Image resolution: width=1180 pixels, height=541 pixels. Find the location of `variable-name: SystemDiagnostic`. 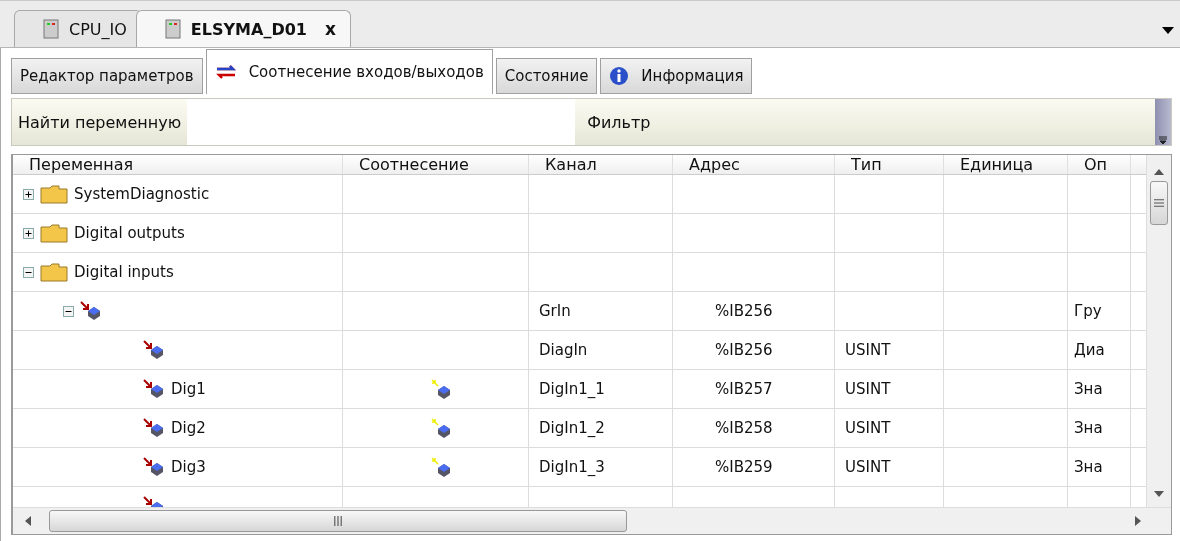

variable-name: SystemDiagnostic is located at coordinates (142, 194).